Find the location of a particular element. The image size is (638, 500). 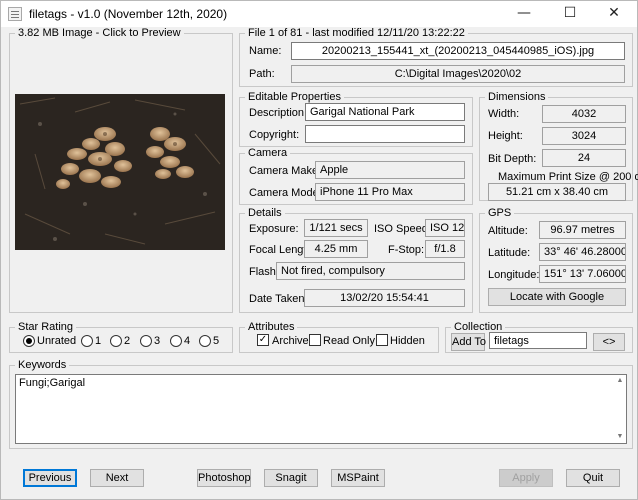

previous-button: Previous is located at coordinates (50, 478).